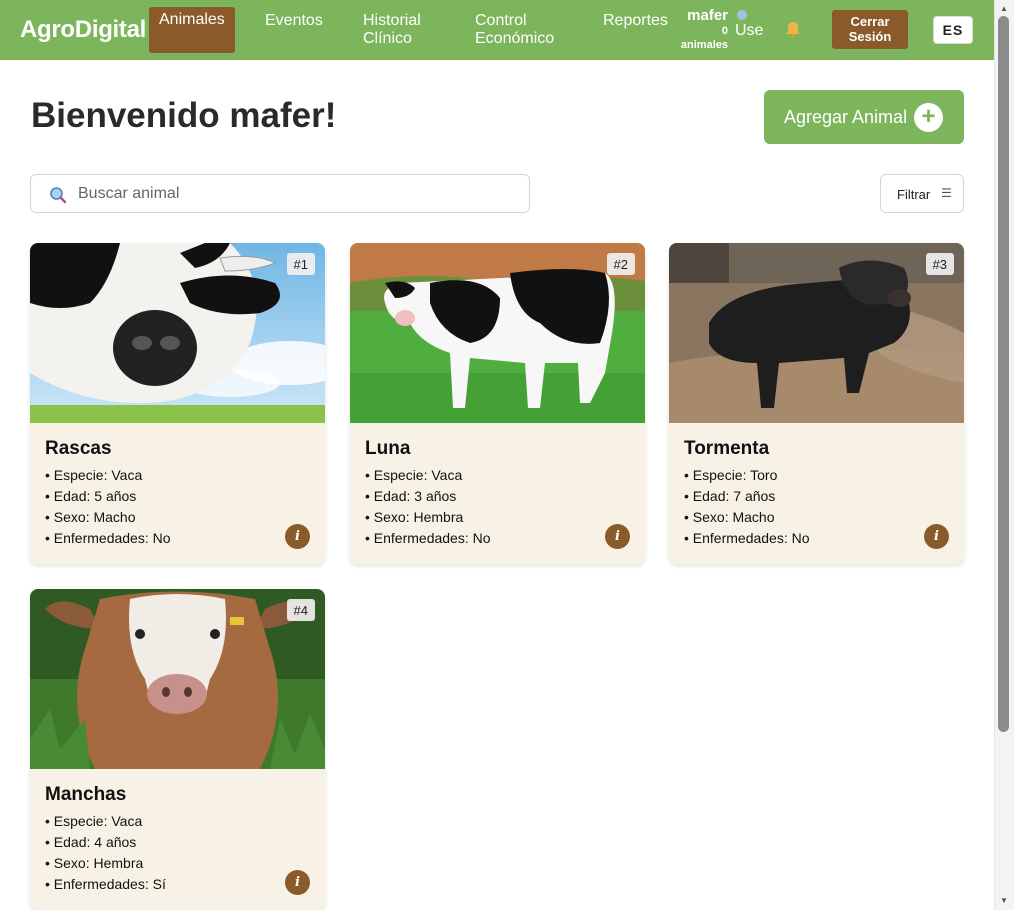 The width and height of the screenshot is (1014, 910). What do you see at coordinates (298, 194) in the screenshot?
I see `search-input` at bounding box center [298, 194].